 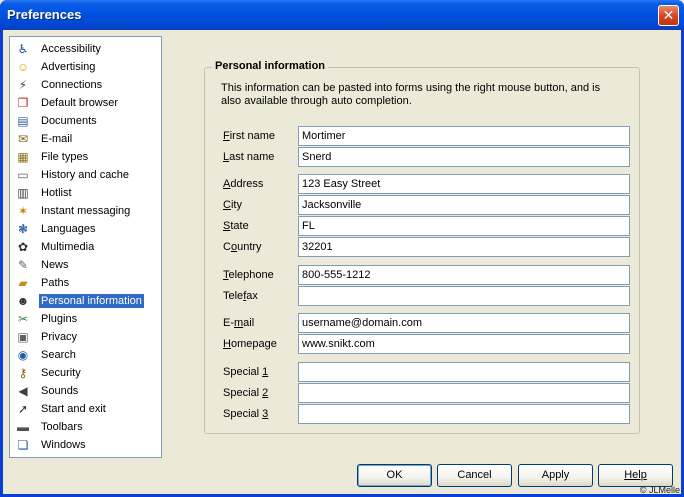 What do you see at coordinates (342, 15) in the screenshot?
I see `title-bar: Preferences ✕` at bounding box center [342, 15].